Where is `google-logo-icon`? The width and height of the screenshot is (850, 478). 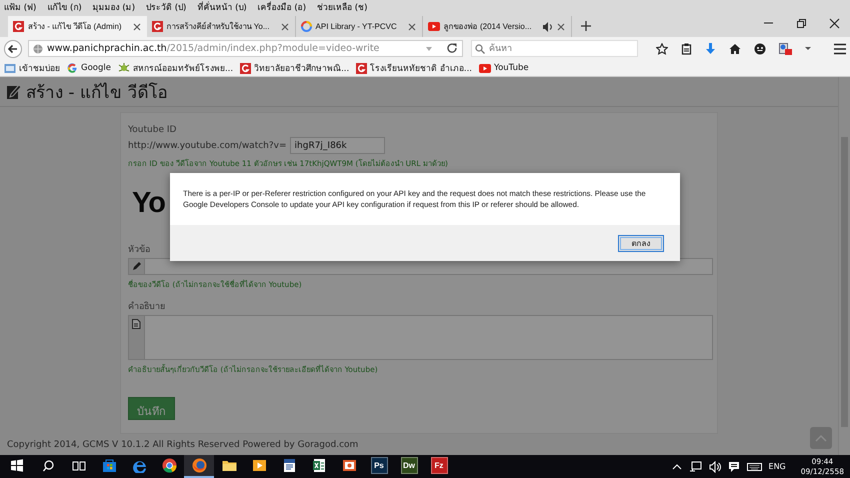 google-logo-icon is located at coordinates (72, 68).